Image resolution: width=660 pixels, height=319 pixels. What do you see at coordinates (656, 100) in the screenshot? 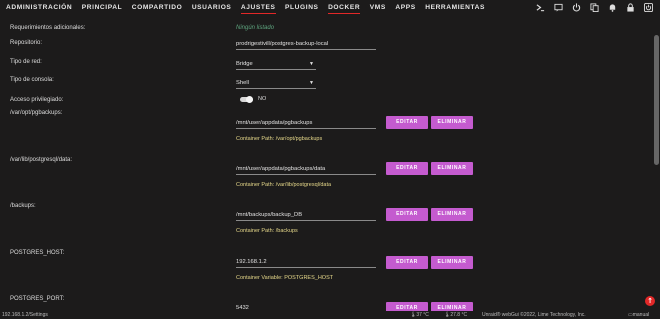
I see `scrollbar-thumb` at bounding box center [656, 100].